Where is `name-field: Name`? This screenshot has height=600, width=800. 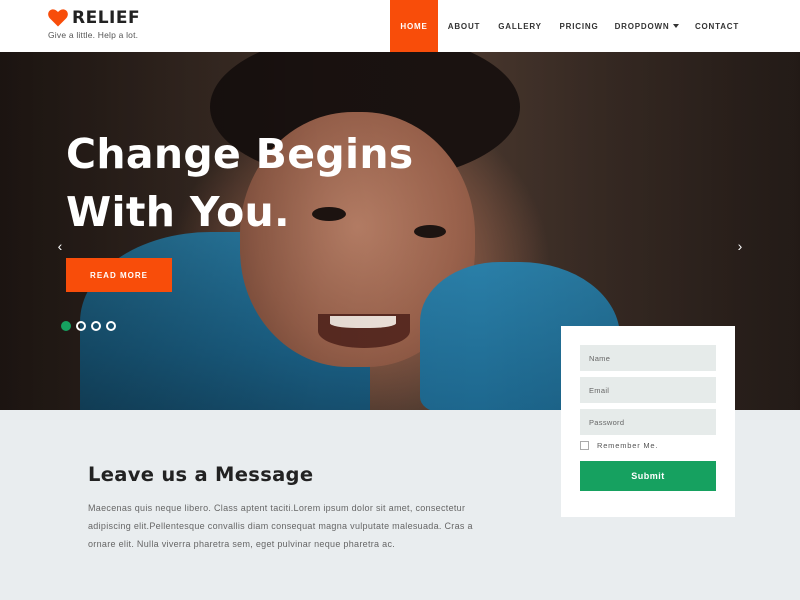 name-field: Name is located at coordinates (648, 358).